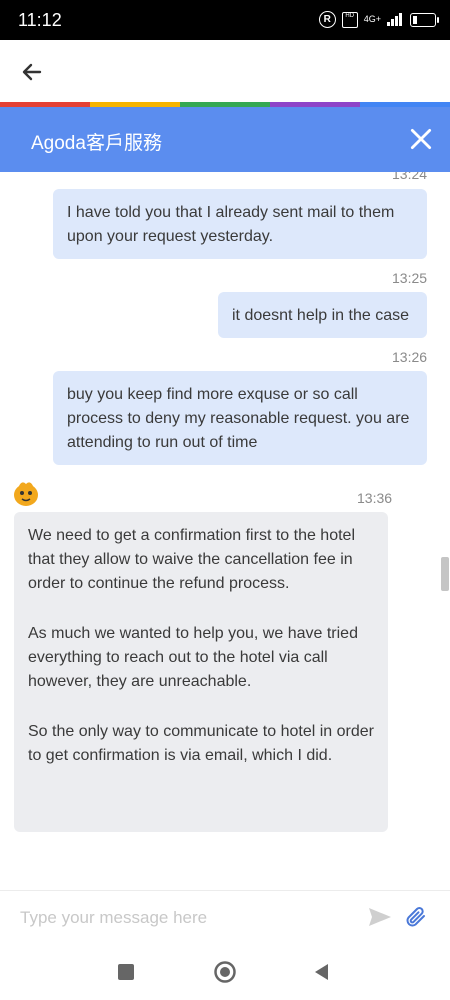 This screenshot has height=1000, width=450. Describe the element at coordinates (394, 19) in the screenshot. I see `signal-icon` at that location.